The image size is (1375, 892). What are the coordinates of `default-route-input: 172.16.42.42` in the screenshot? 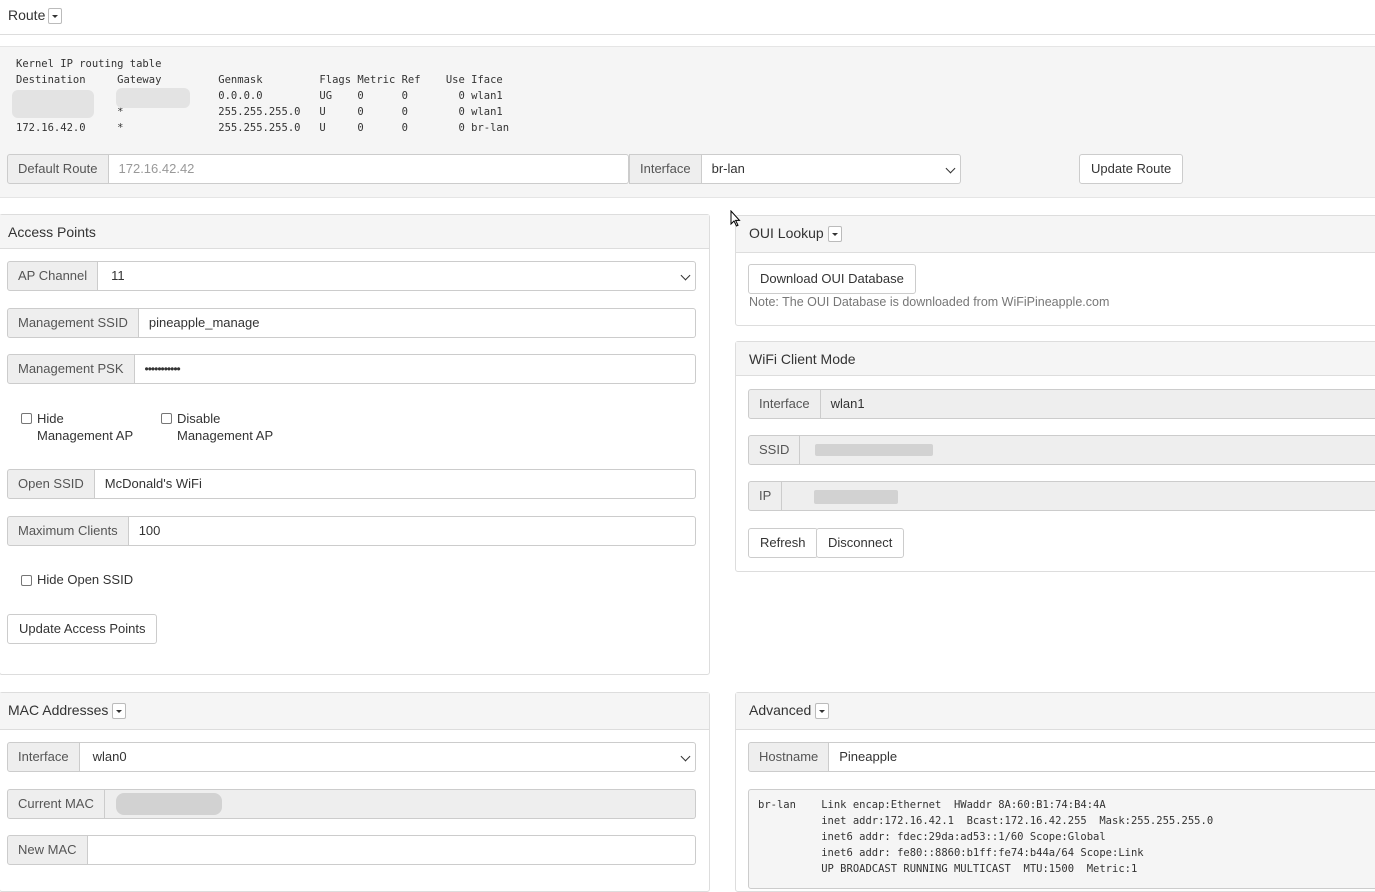 It's located at (368, 169).